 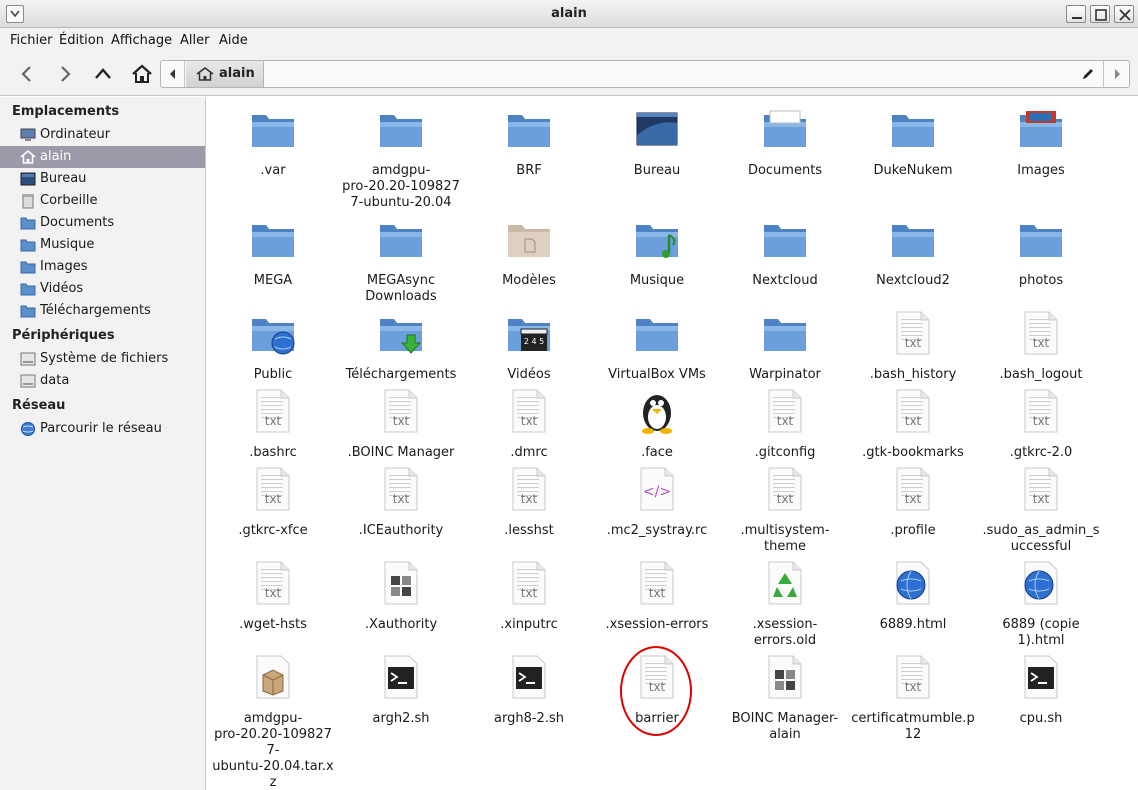 I want to click on forward-button, so click(x=65, y=74).